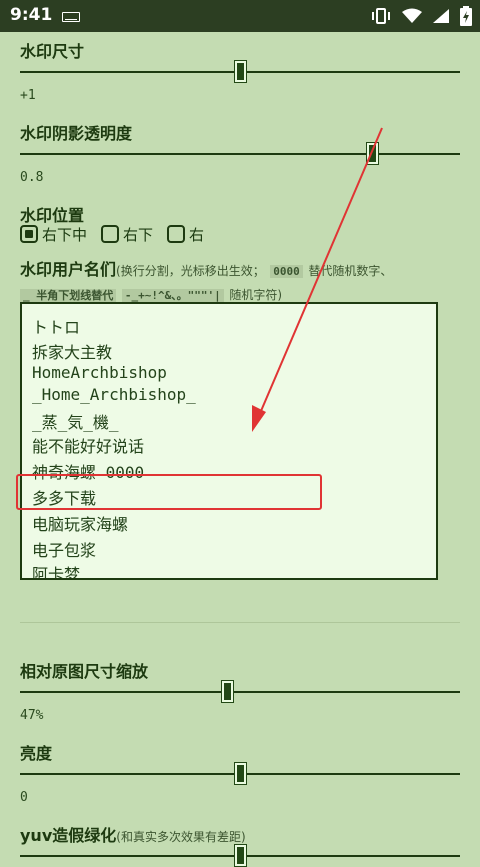 The height and width of the screenshot is (867, 480). I want to click on option-label: 右, so click(197, 234).